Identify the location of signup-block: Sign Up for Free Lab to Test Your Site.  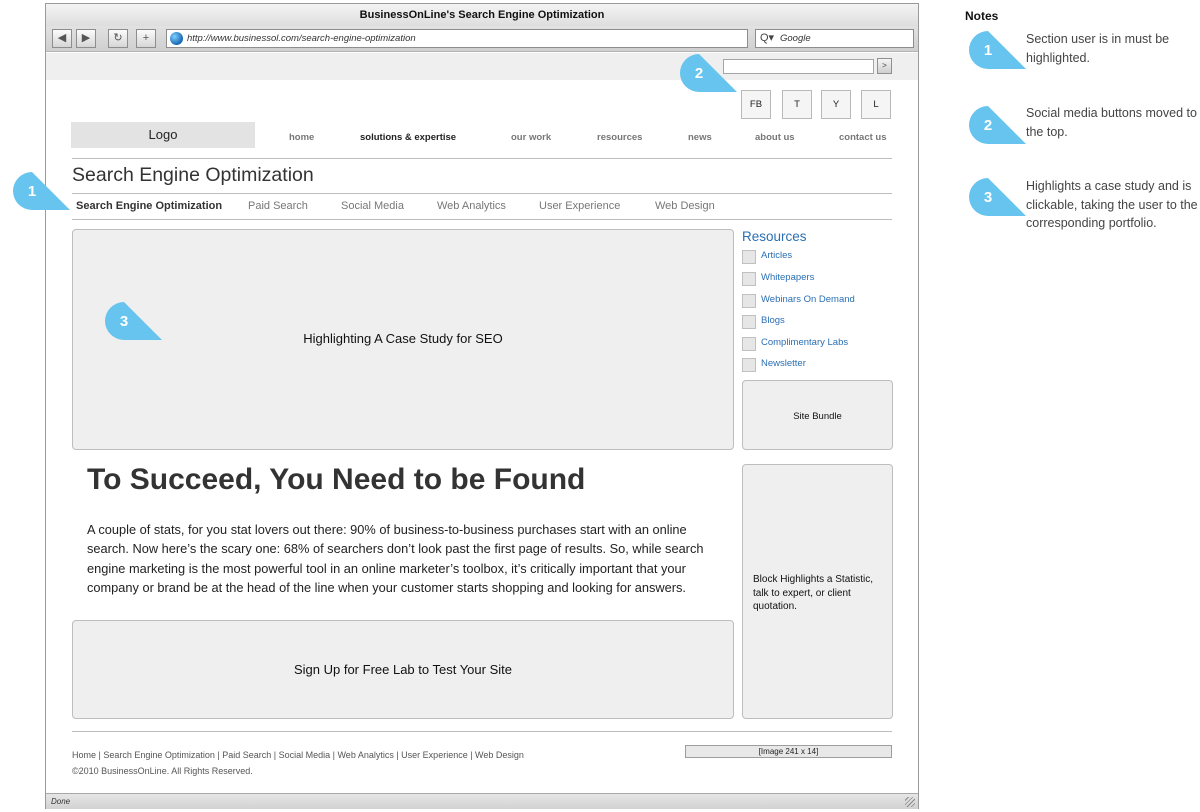
(403, 669).